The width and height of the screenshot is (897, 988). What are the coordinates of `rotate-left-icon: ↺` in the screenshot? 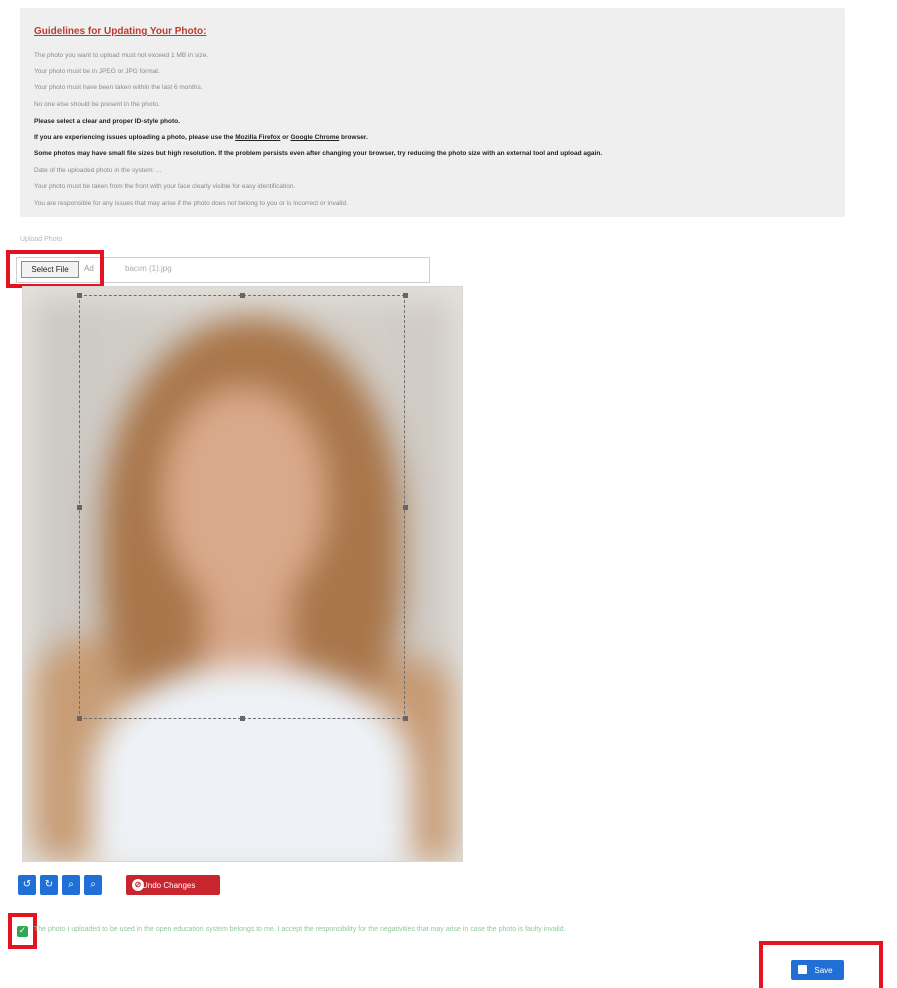 It's located at (27, 884).